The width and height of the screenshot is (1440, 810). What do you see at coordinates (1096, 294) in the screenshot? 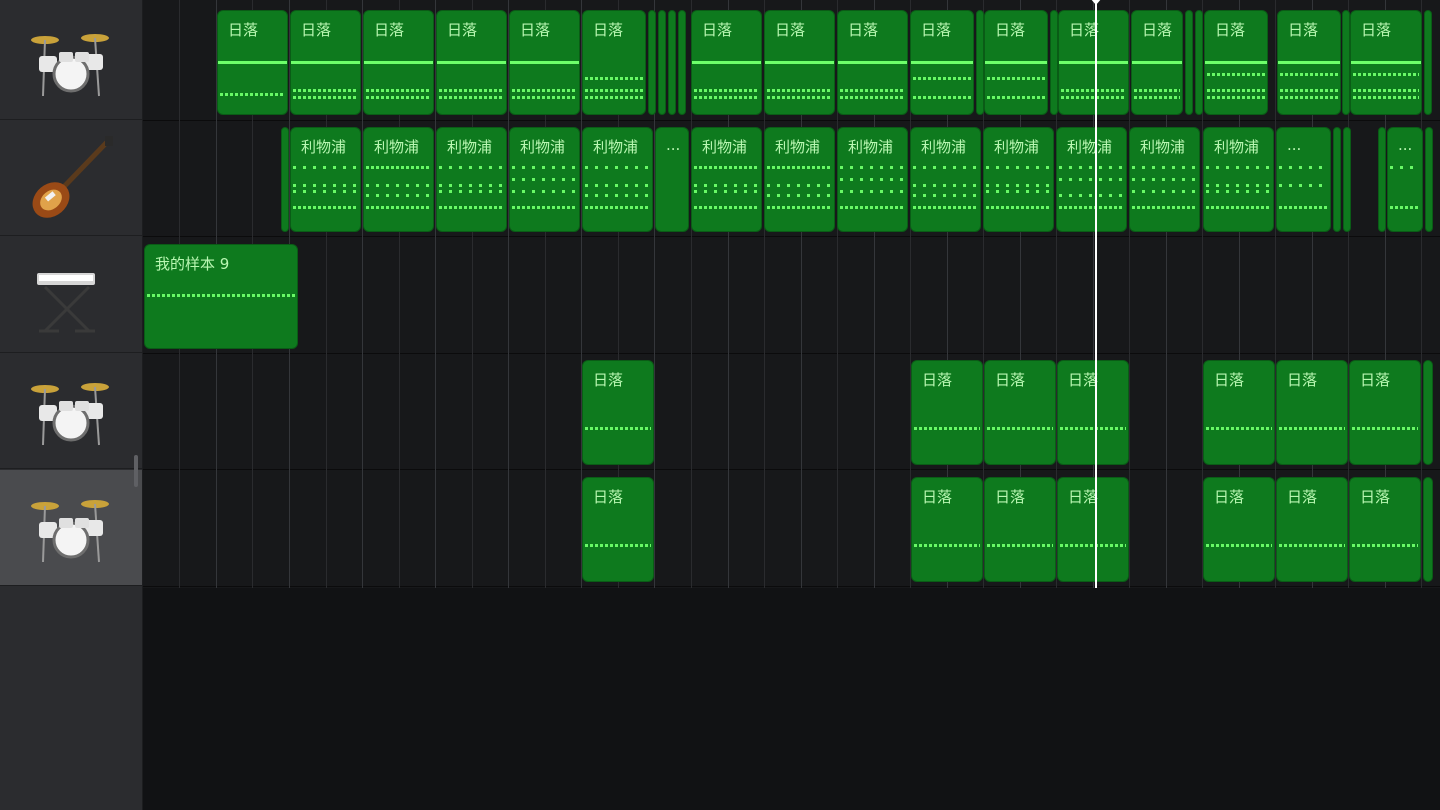
I see `playhead` at bounding box center [1096, 294].